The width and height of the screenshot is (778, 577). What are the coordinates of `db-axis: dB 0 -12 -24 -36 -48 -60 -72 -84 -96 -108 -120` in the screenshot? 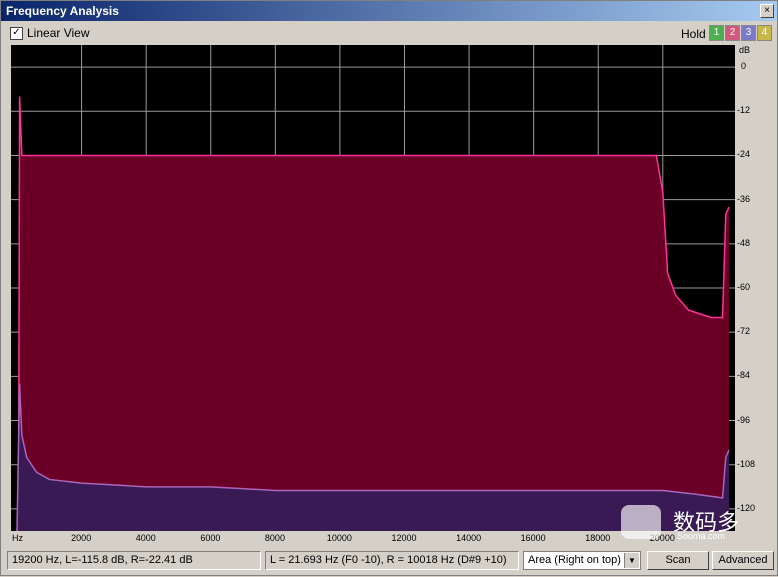 It's located at (756, 288).